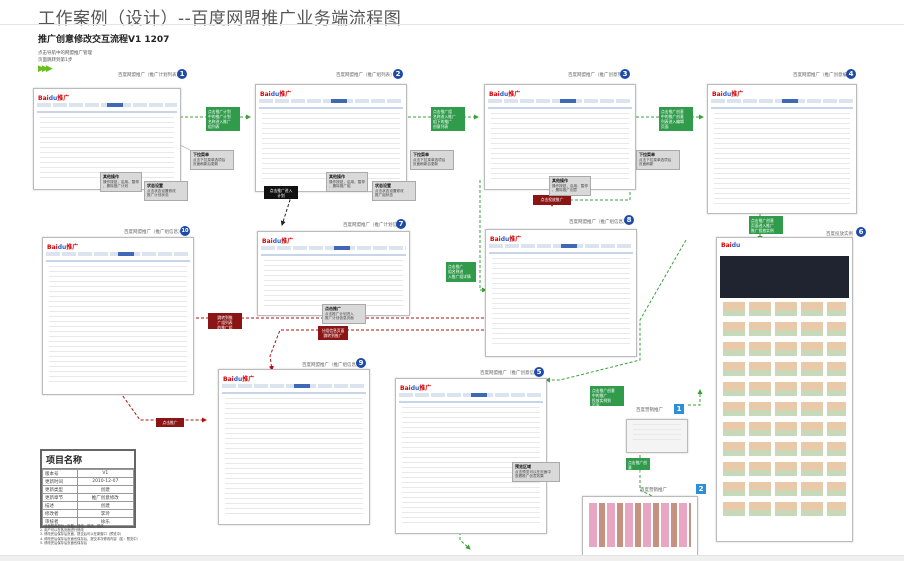 This screenshot has width=904, height=561. I want to click on screen-10-badge: 10, so click(185, 231).